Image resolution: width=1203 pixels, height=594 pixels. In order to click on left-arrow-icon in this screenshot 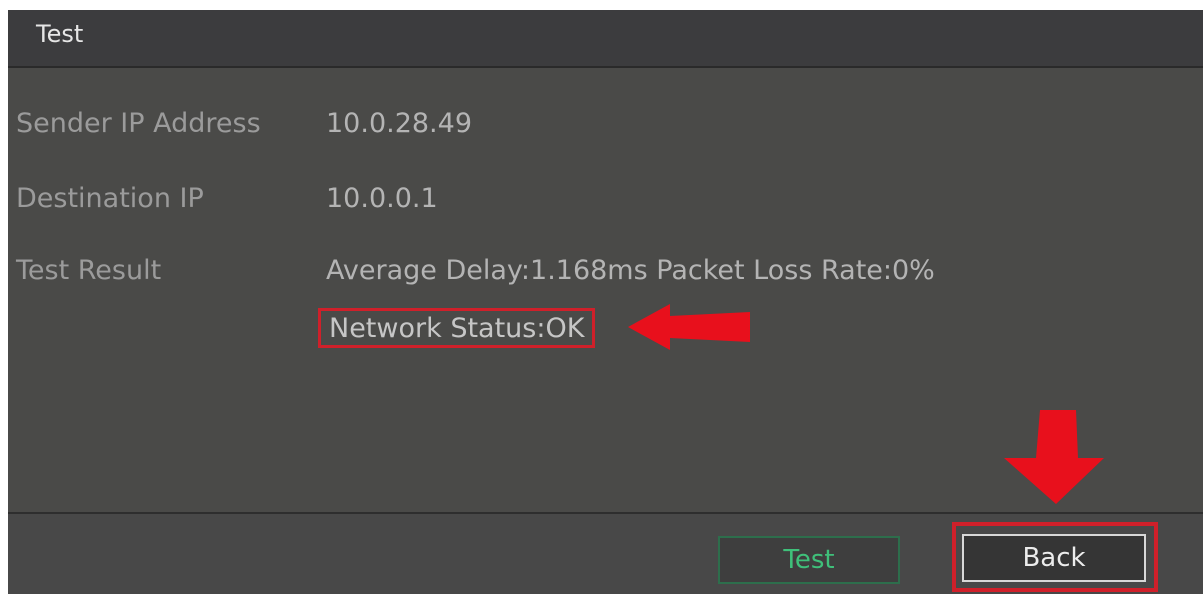, I will do `click(689, 327)`.